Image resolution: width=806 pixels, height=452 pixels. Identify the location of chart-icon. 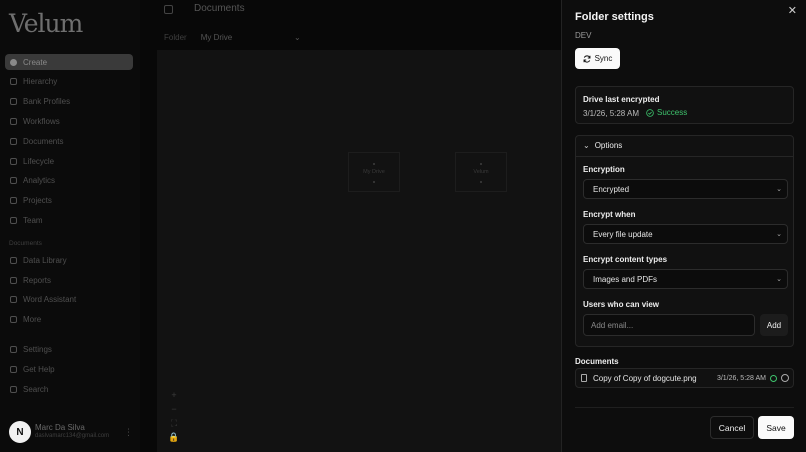
(13, 181).